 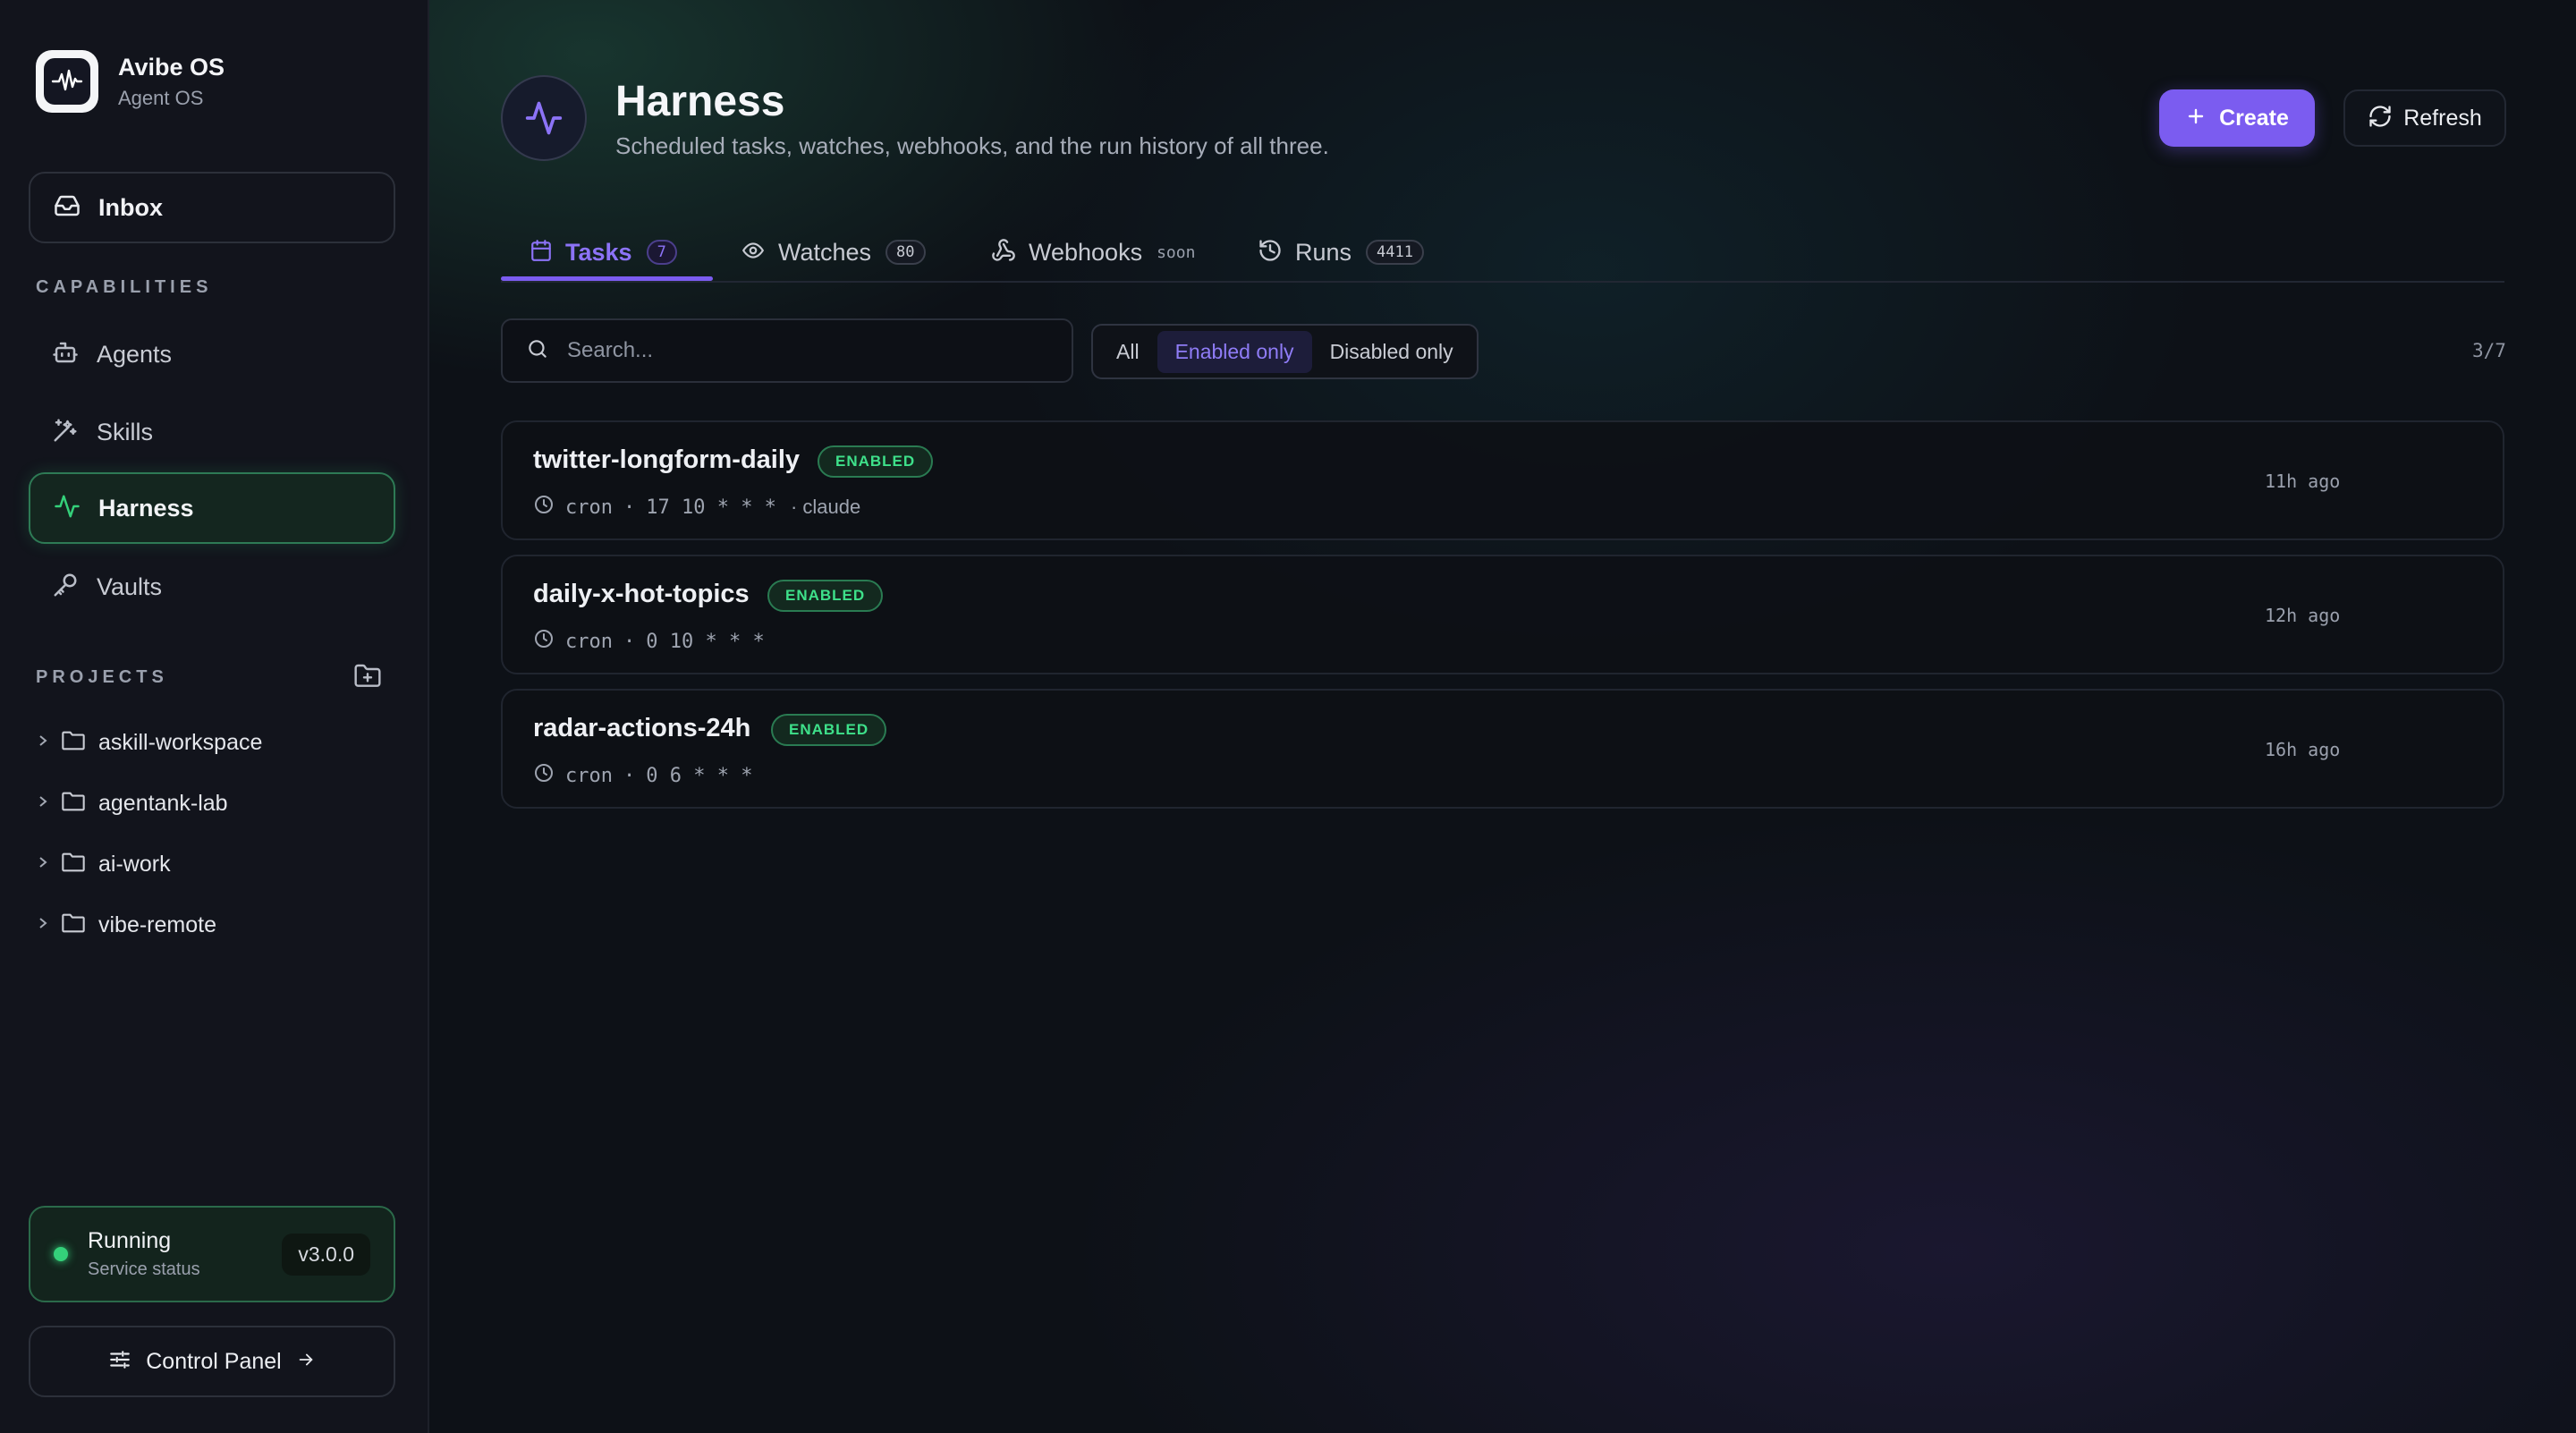 What do you see at coordinates (103, 864) in the screenshot?
I see `project-item-ai-work: ai-work` at bounding box center [103, 864].